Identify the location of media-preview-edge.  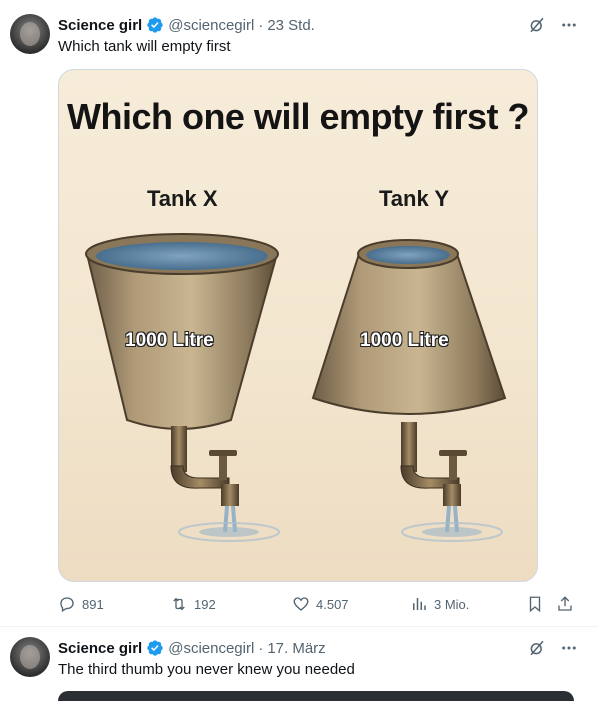
(316, 696).